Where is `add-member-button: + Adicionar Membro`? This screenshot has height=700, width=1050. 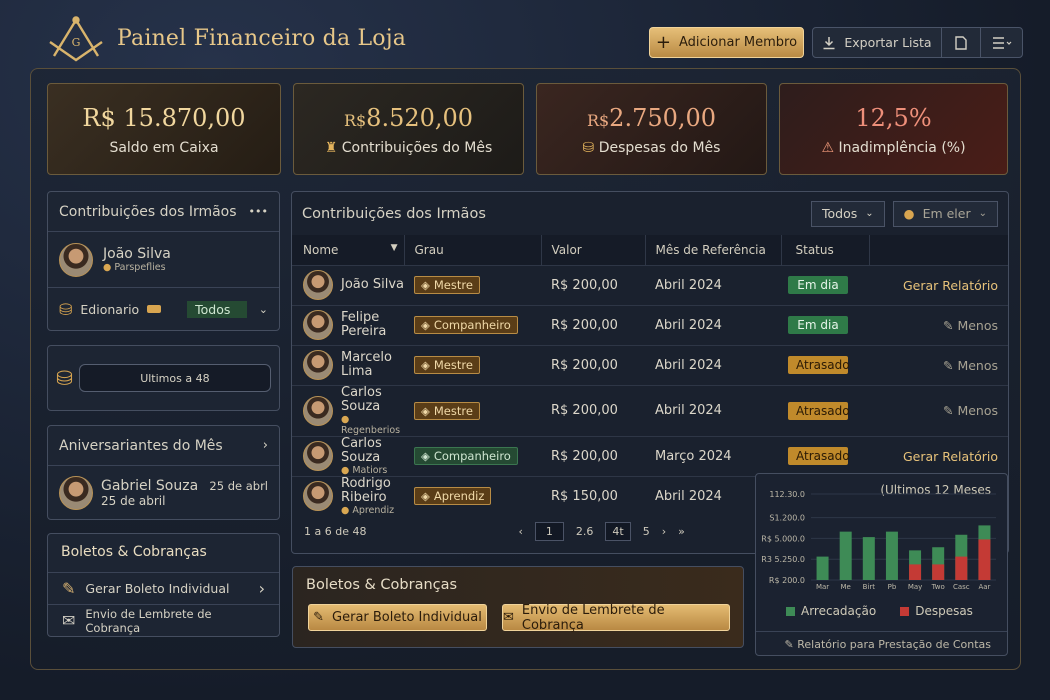 add-member-button: + Adicionar Membro is located at coordinates (726, 42).